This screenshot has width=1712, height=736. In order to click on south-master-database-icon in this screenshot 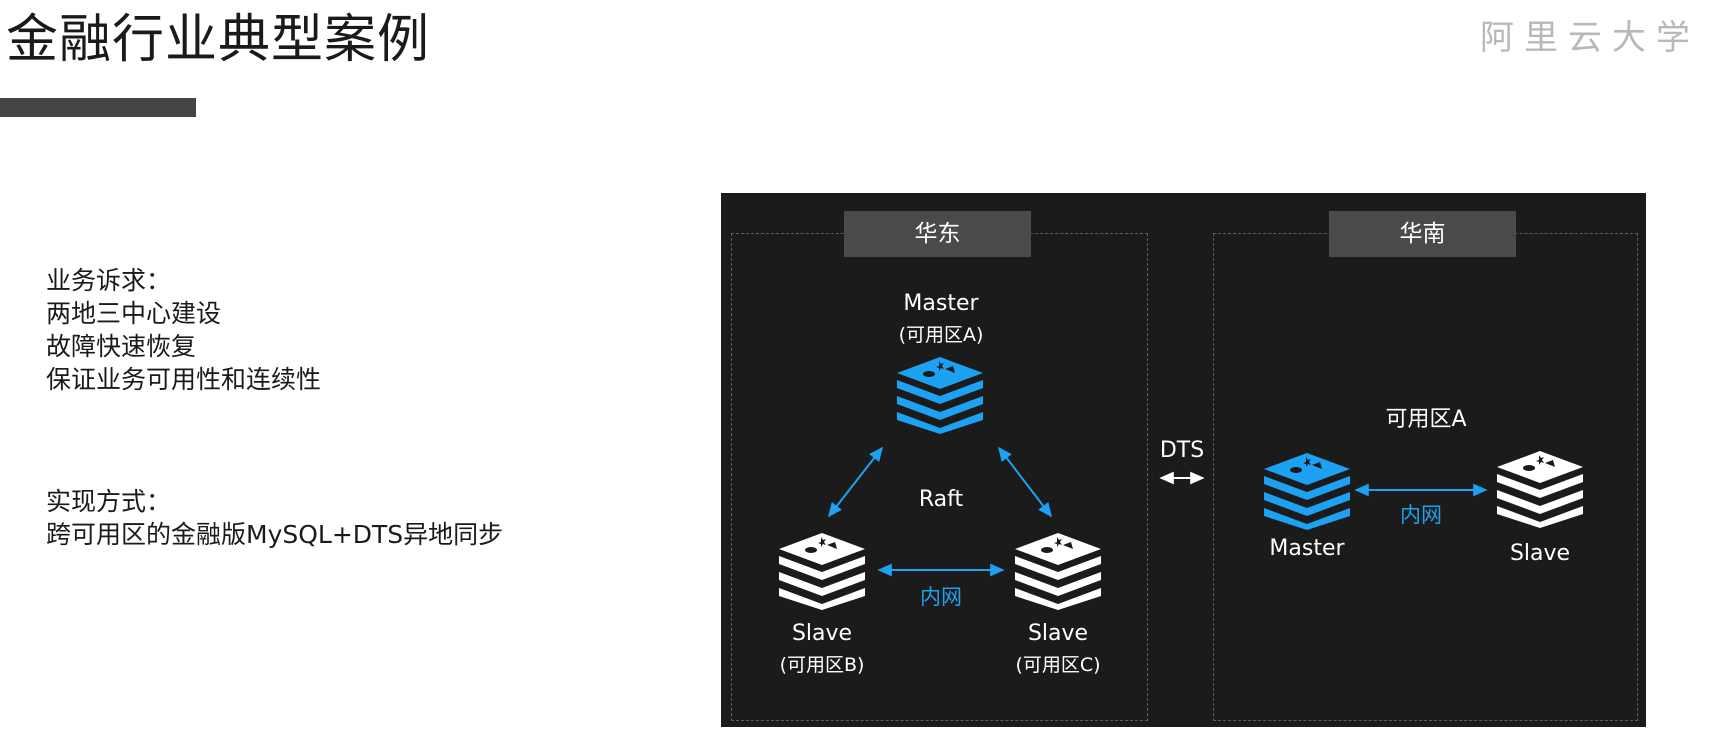, I will do `click(1307, 491)`.